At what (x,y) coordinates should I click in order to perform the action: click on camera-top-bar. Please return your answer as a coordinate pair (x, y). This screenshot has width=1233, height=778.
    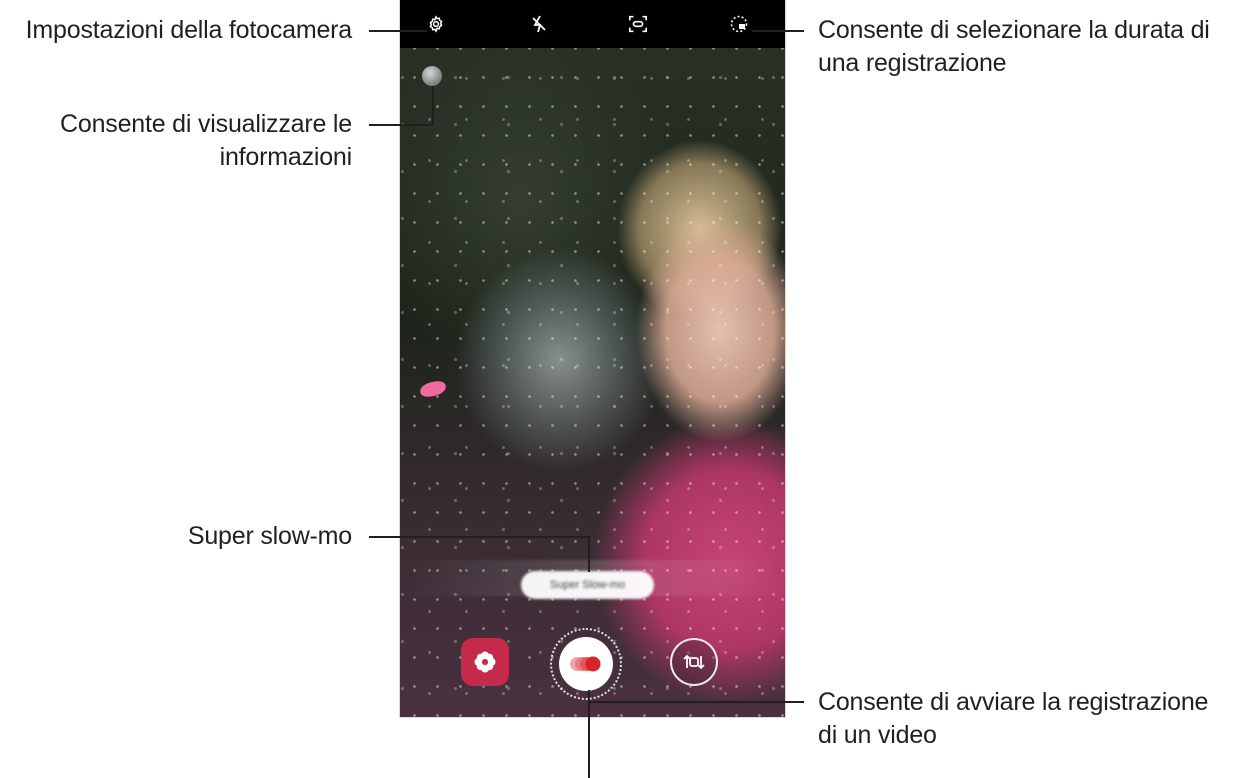
    Looking at the image, I should click on (592, 24).